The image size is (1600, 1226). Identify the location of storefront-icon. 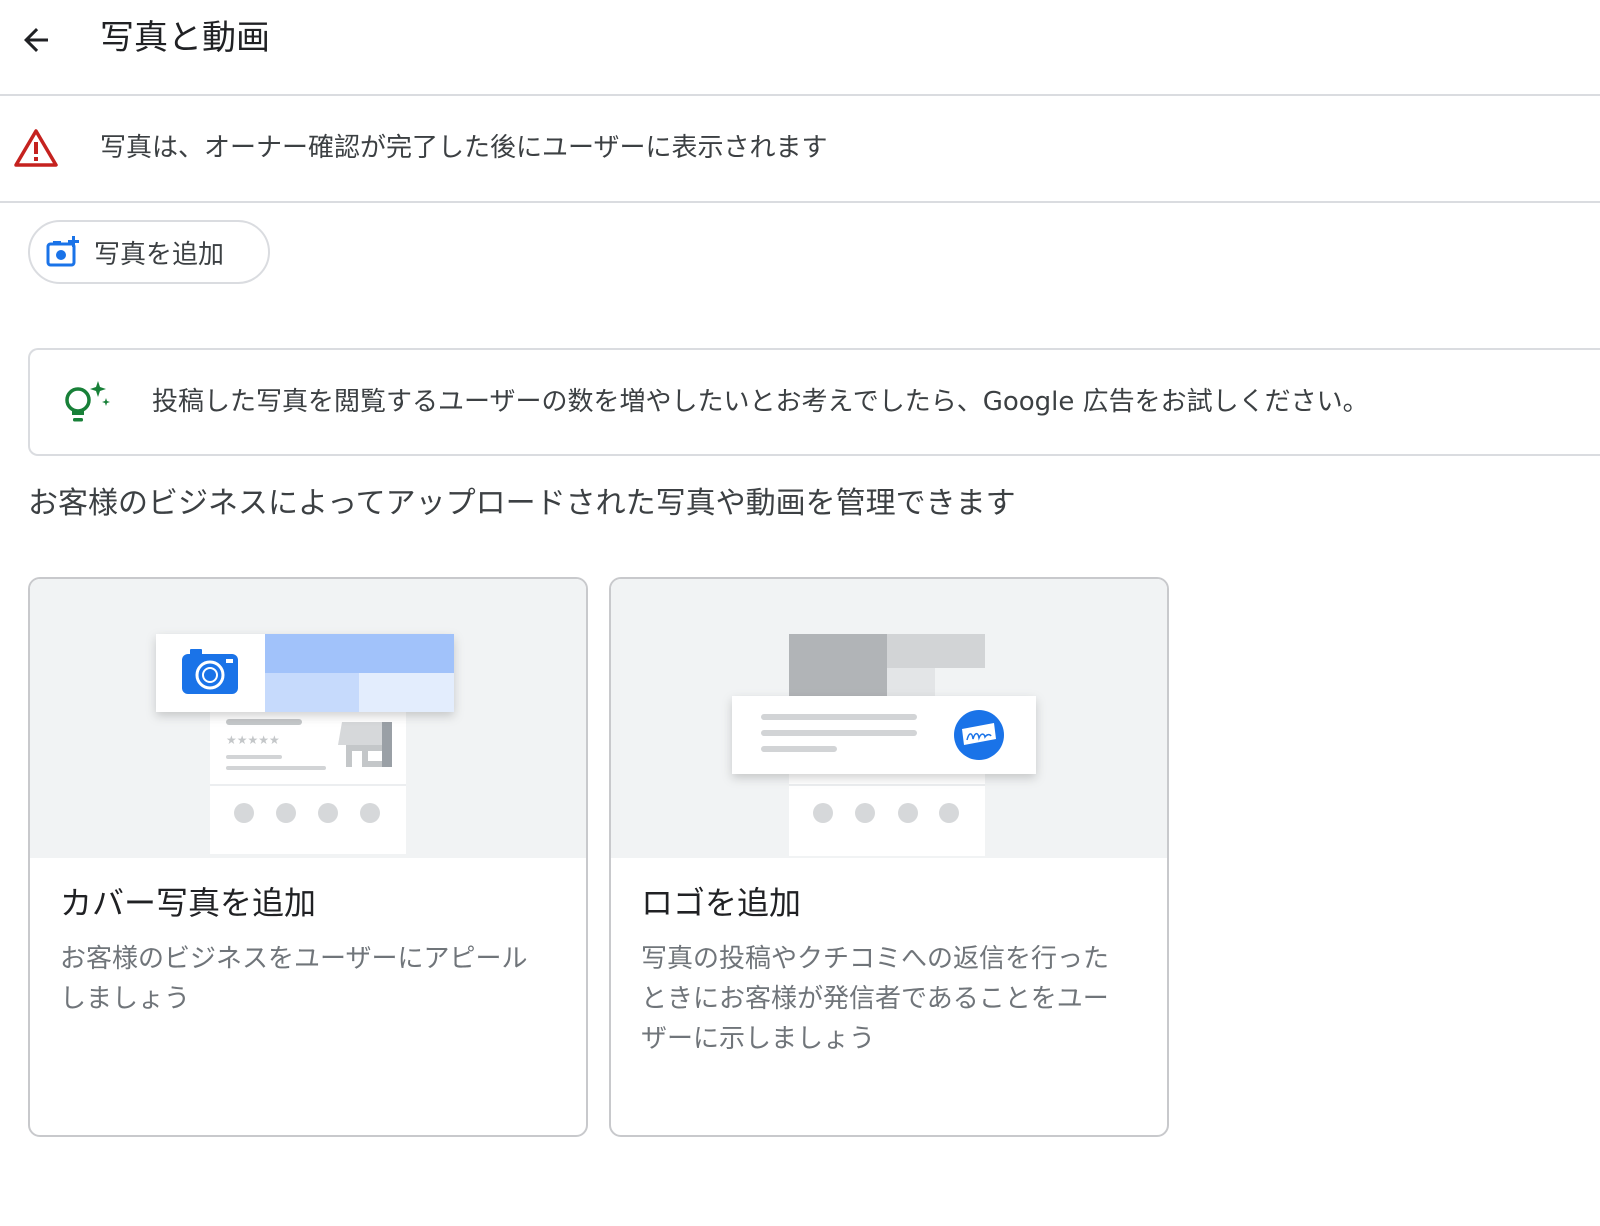
(365, 744).